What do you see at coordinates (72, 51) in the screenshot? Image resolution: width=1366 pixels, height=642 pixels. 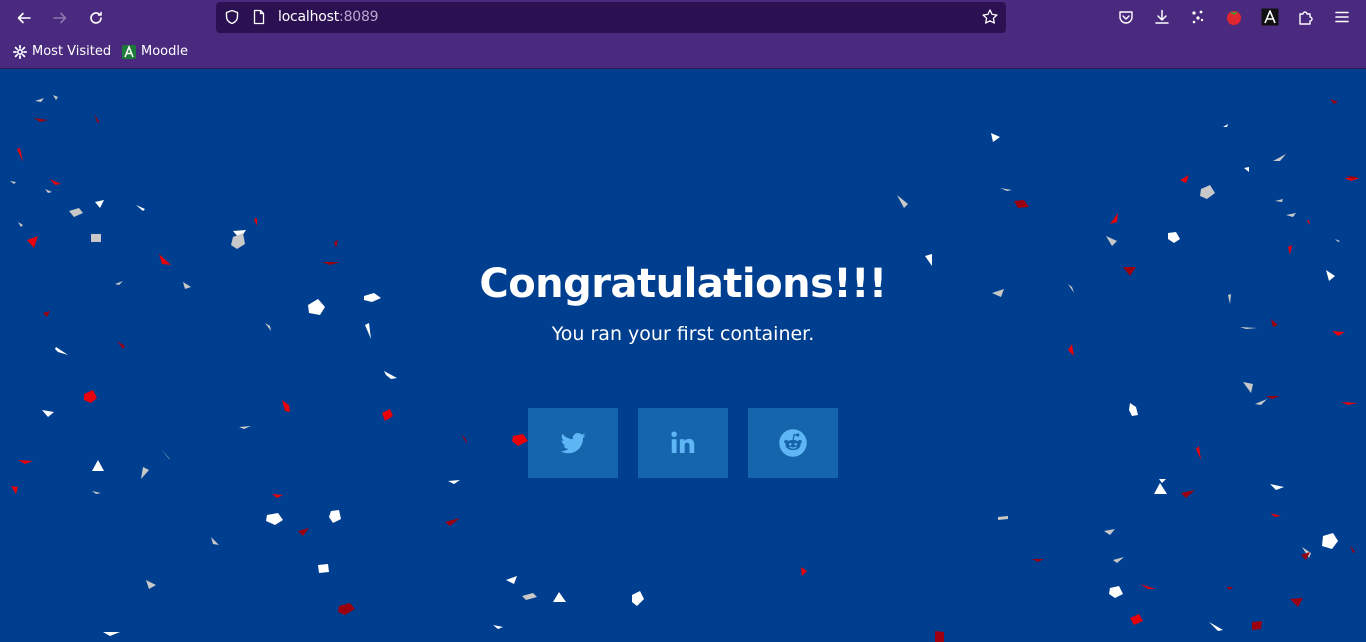 I see `bookmark-label: Most Visited` at bounding box center [72, 51].